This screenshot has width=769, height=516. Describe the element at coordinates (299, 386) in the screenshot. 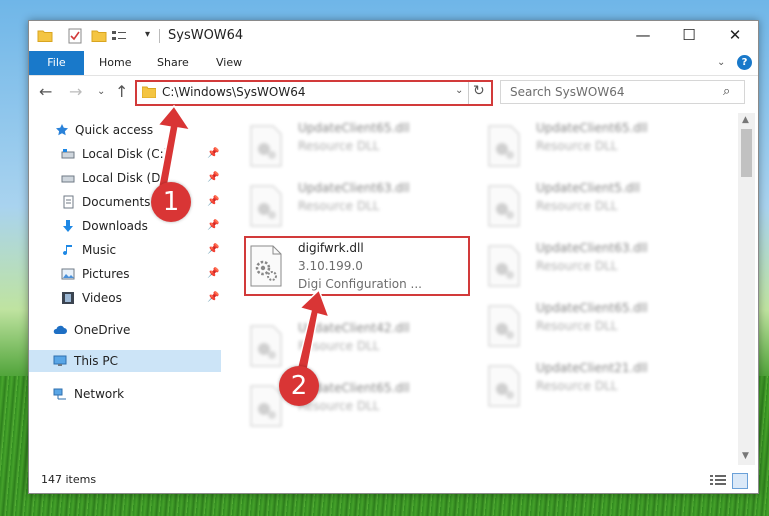

I see `step-2-badge: 2` at that location.